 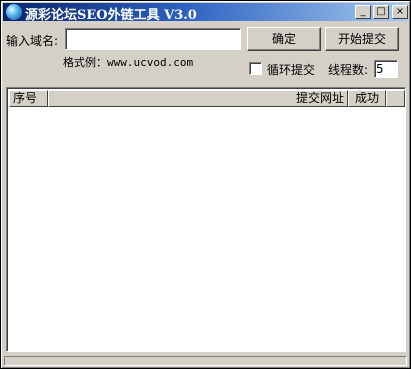 What do you see at coordinates (32, 41) in the screenshot?
I see `domain-label: 输入域名:` at bounding box center [32, 41].